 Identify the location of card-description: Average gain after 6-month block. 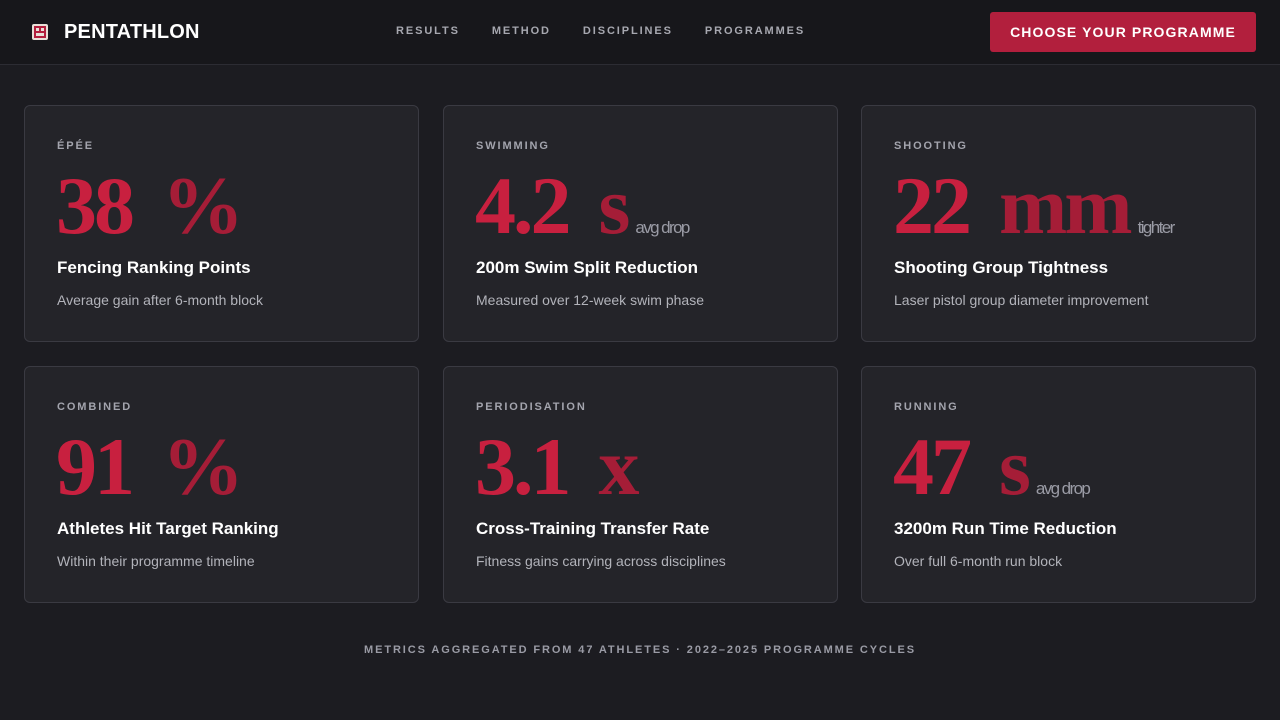
(160, 300).